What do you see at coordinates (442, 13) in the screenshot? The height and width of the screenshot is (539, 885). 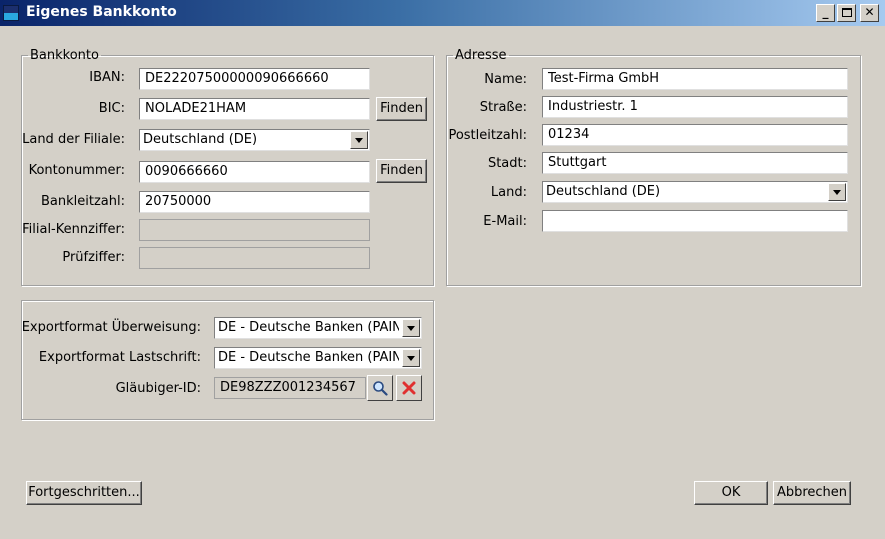 I see `title-bar: Eigenes Bankkonto _ ✕` at bounding box center [442, 13].